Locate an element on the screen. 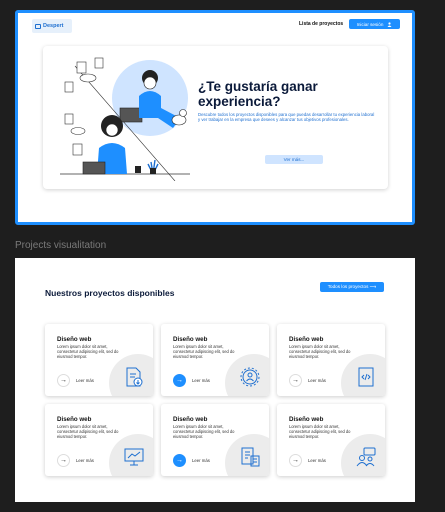 The image size is (445, 512). hero-illustration is located at coordinates (125, 119).